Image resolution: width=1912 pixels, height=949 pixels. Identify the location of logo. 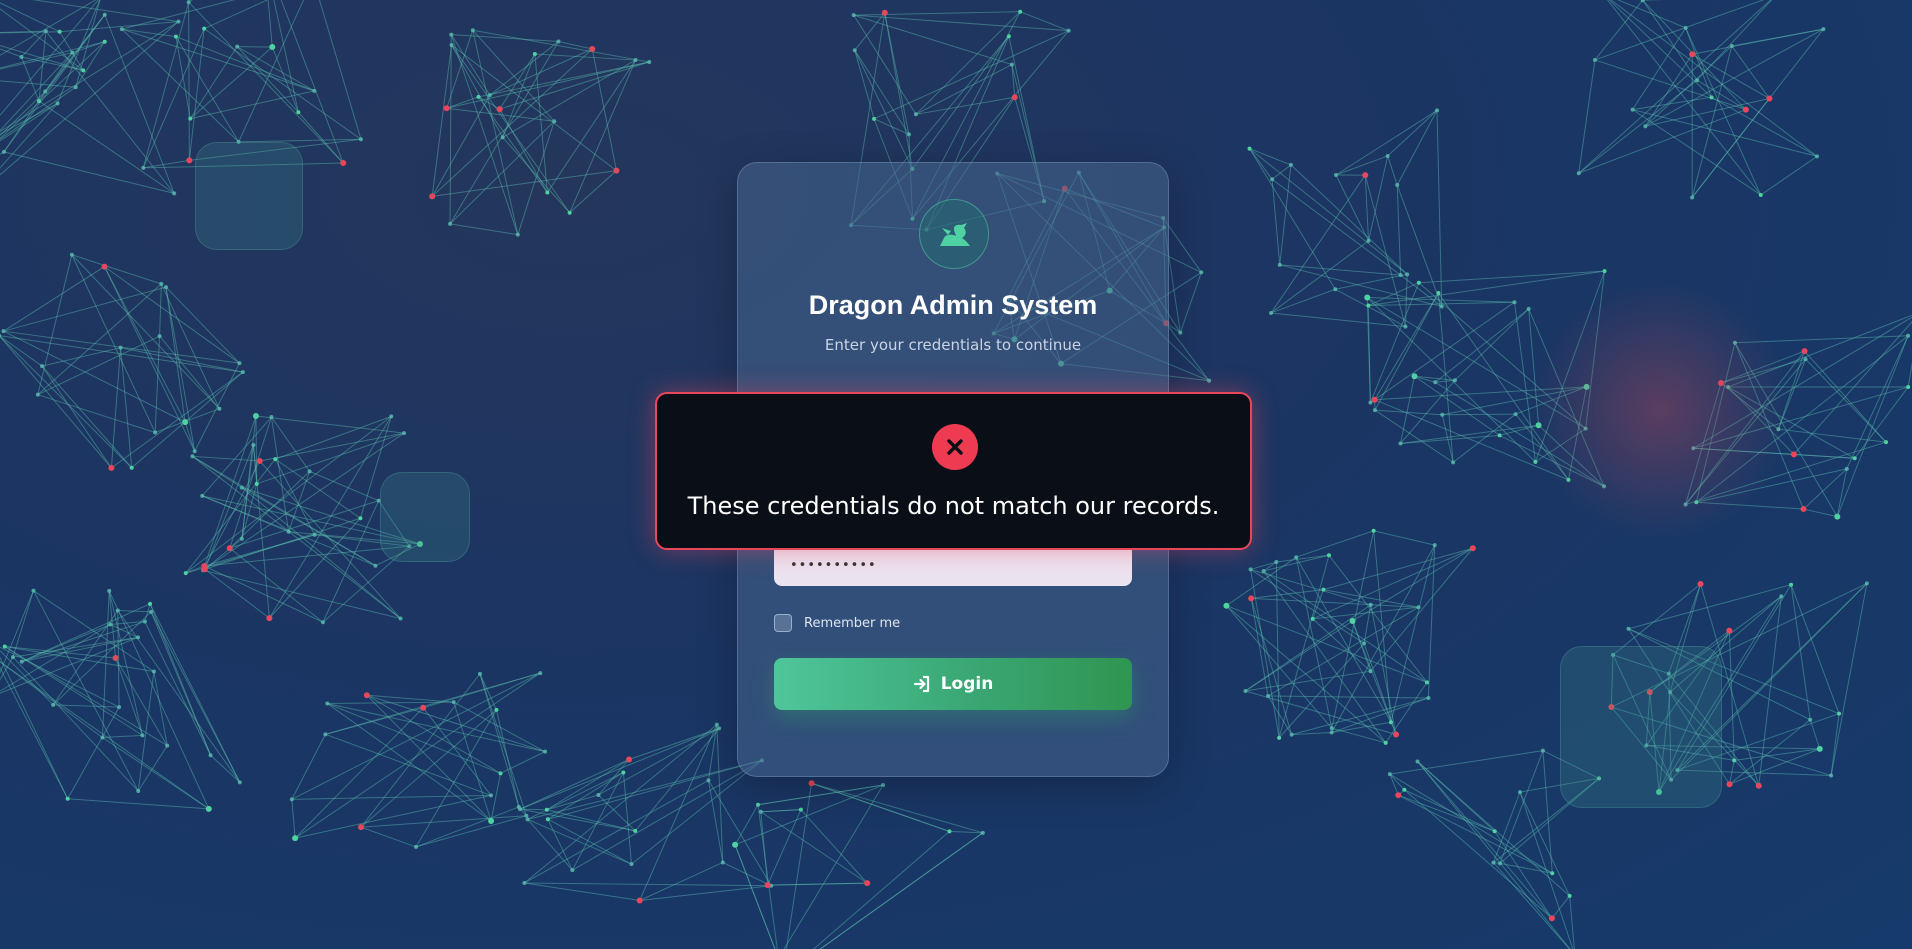
(954, 234).